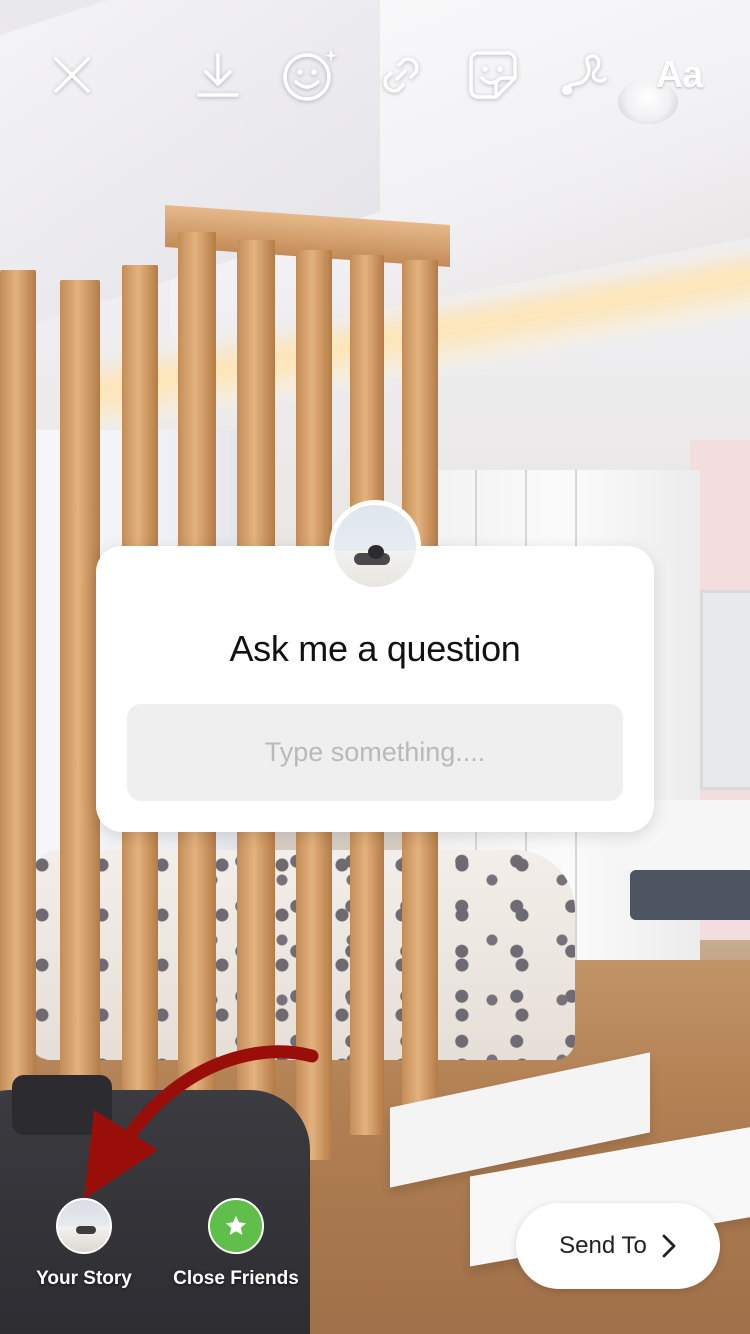 The image size is (750, 1334). I want to click on star-icon, so click(236, 1225).